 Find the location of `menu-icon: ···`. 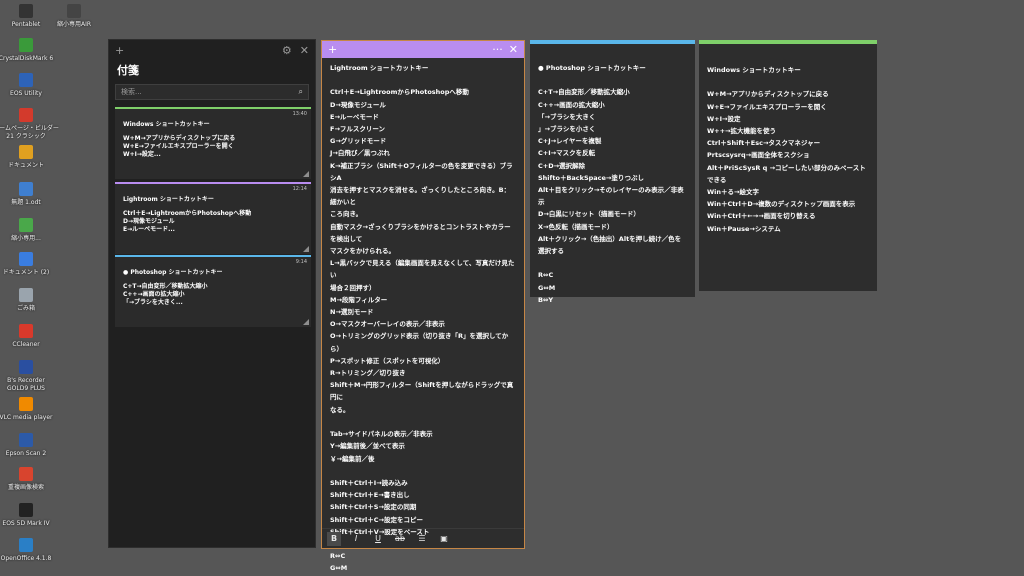

menu-icon: ··· is located at coordinates (497, 49).